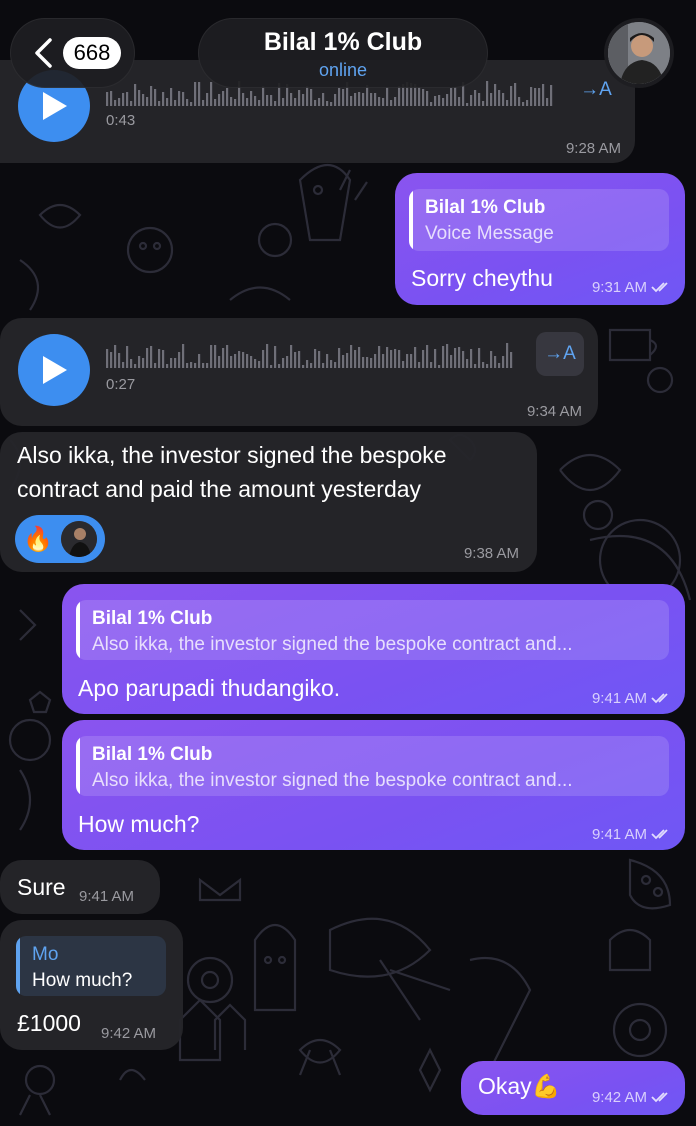 This screenshot has height=1126, width=696. What do you see at coordinates (49, 1023) in the screenshot?
I see `message-text: £1000` at bounding box center [49, 1023].